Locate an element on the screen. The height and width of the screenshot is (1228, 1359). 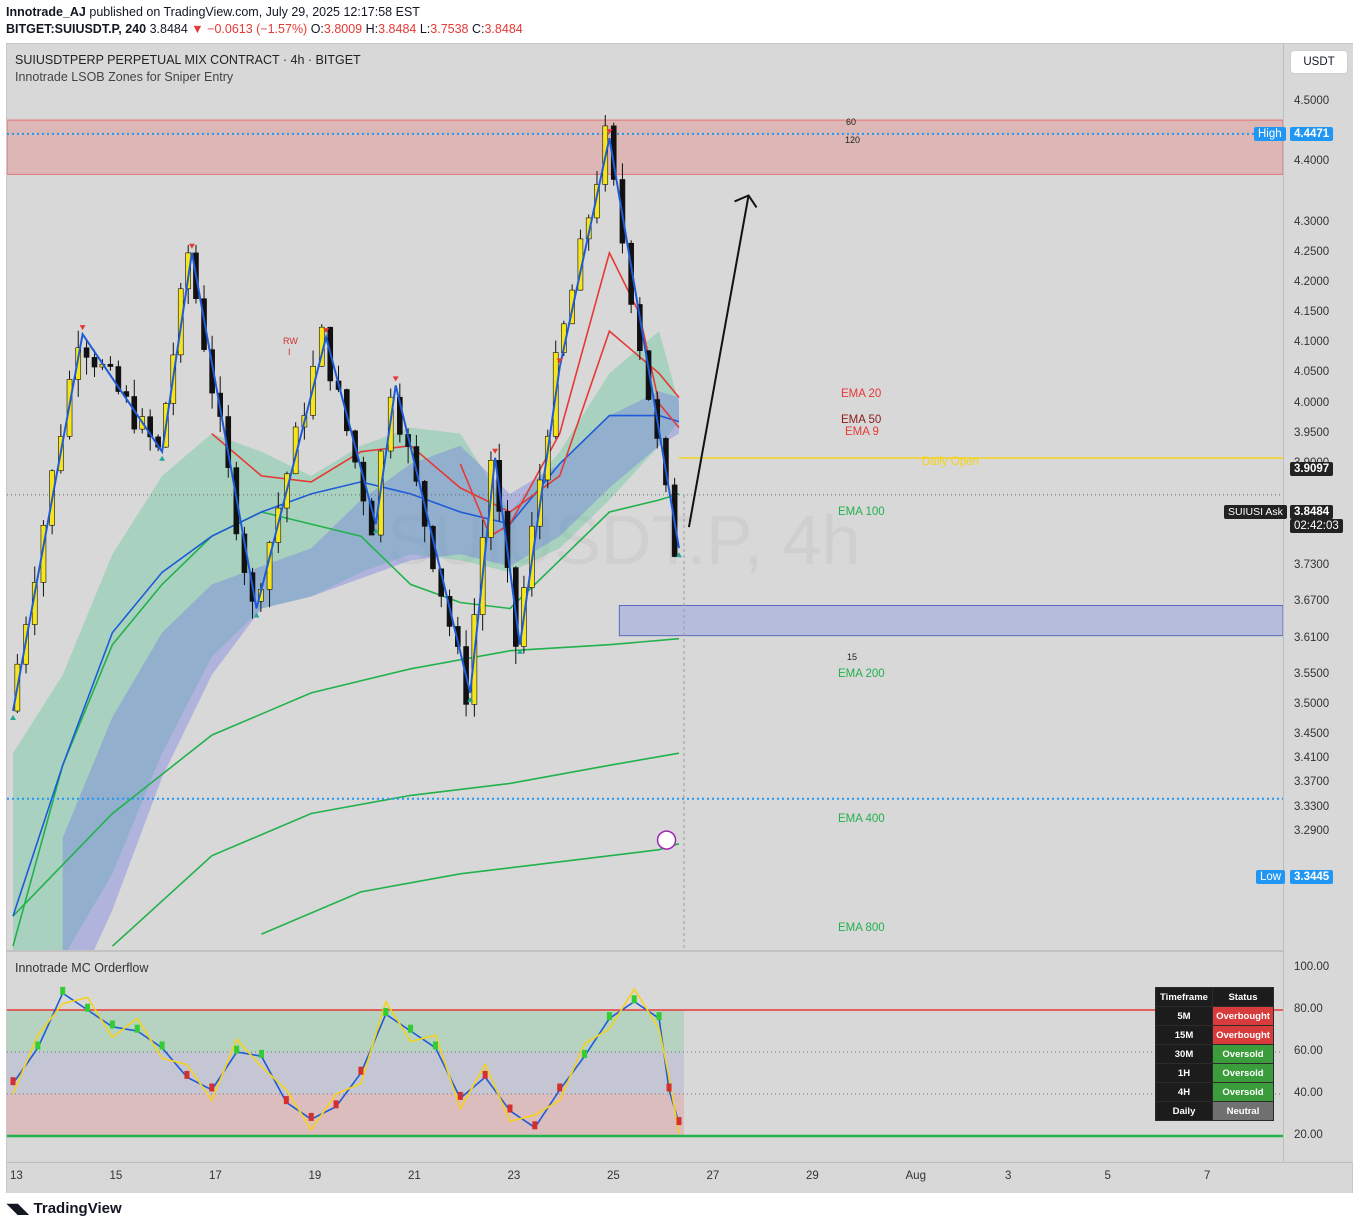
high-tag-value: 4.4471 is located at coordinates (1312, 134).